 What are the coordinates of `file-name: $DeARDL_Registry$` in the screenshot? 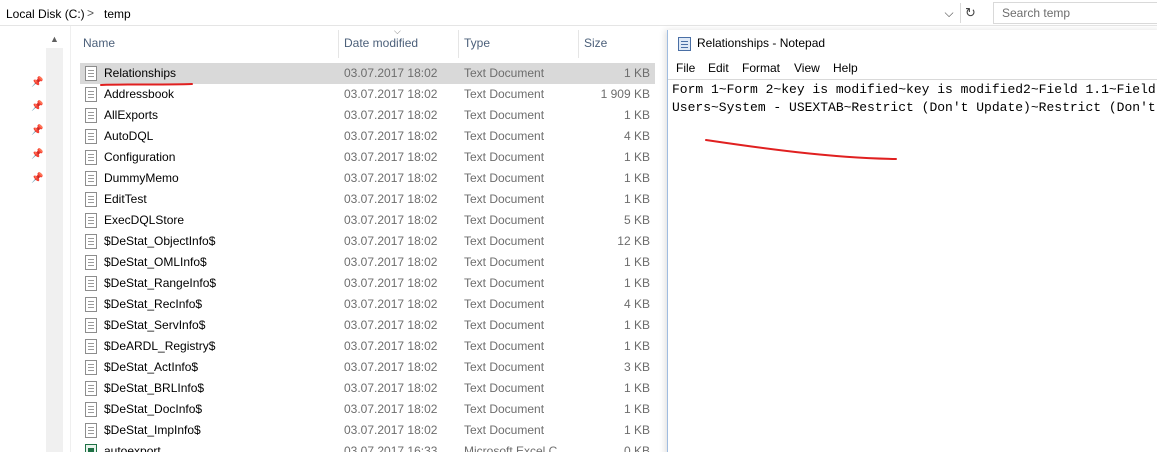 It's located at (160, 346).